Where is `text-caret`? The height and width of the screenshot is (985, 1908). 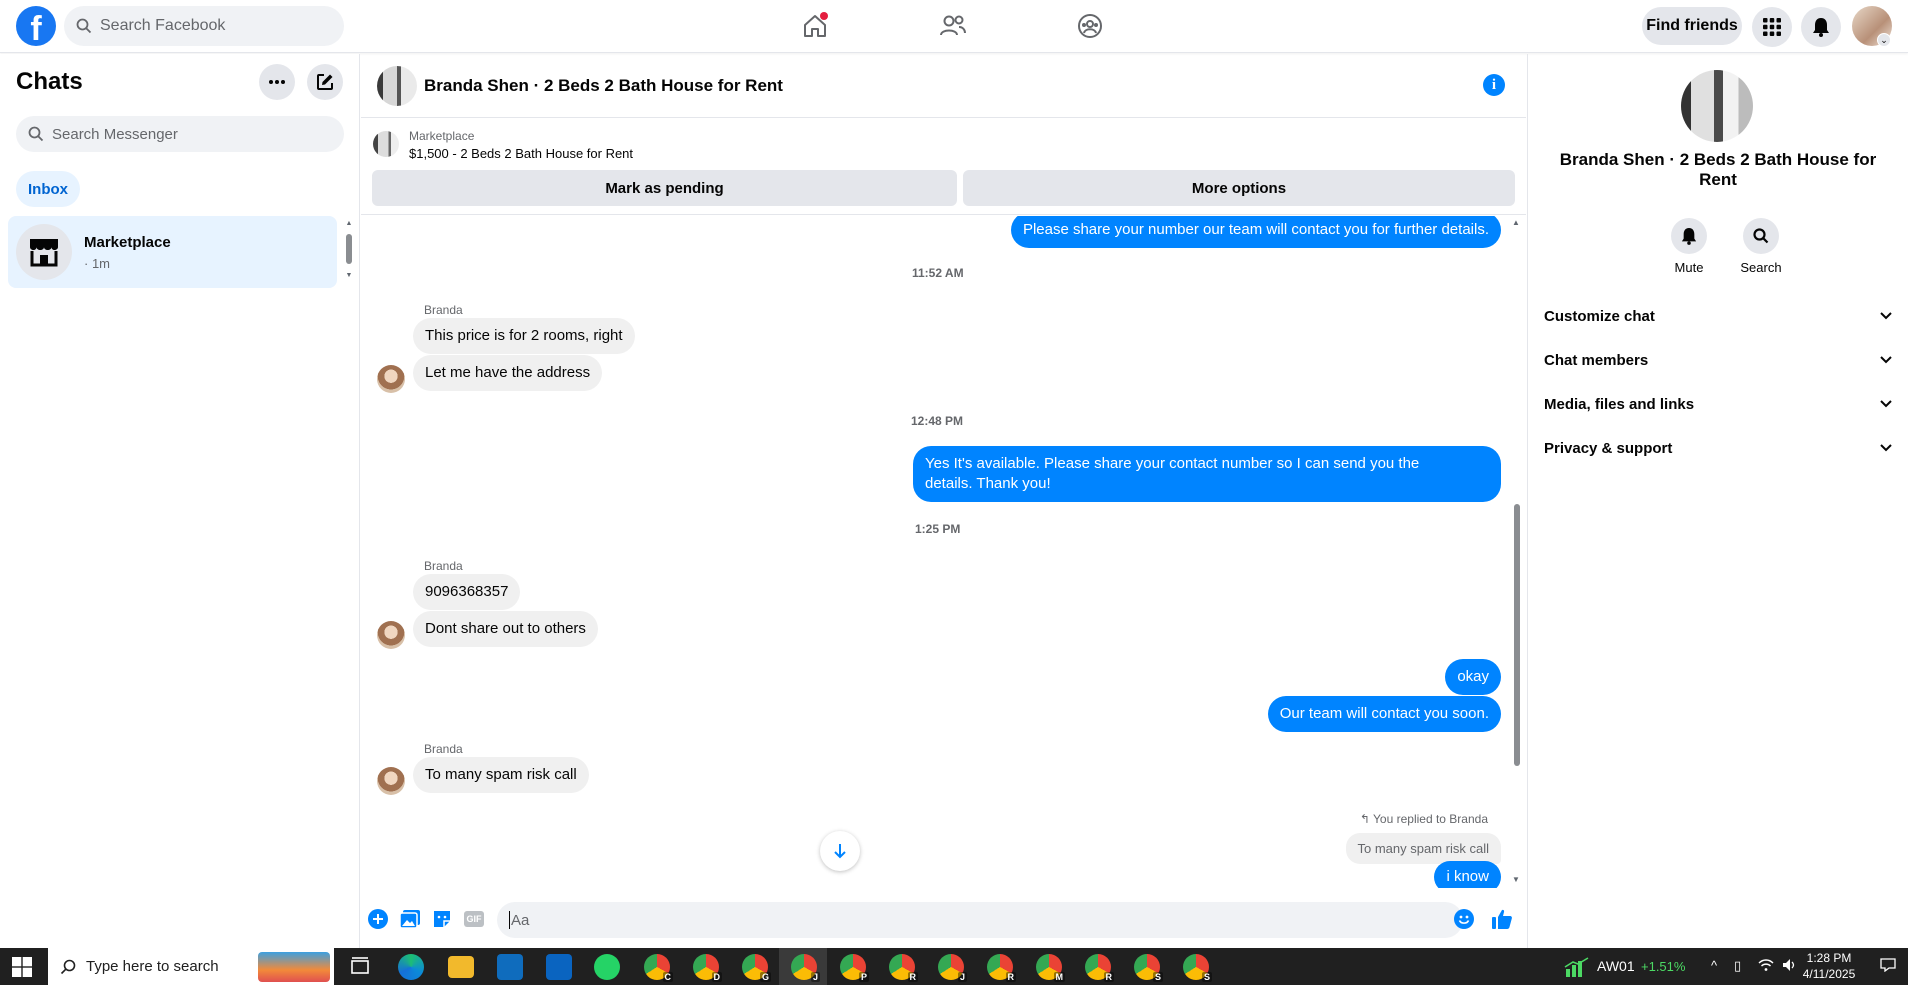
text-caret is located at coordinates (509, 920).